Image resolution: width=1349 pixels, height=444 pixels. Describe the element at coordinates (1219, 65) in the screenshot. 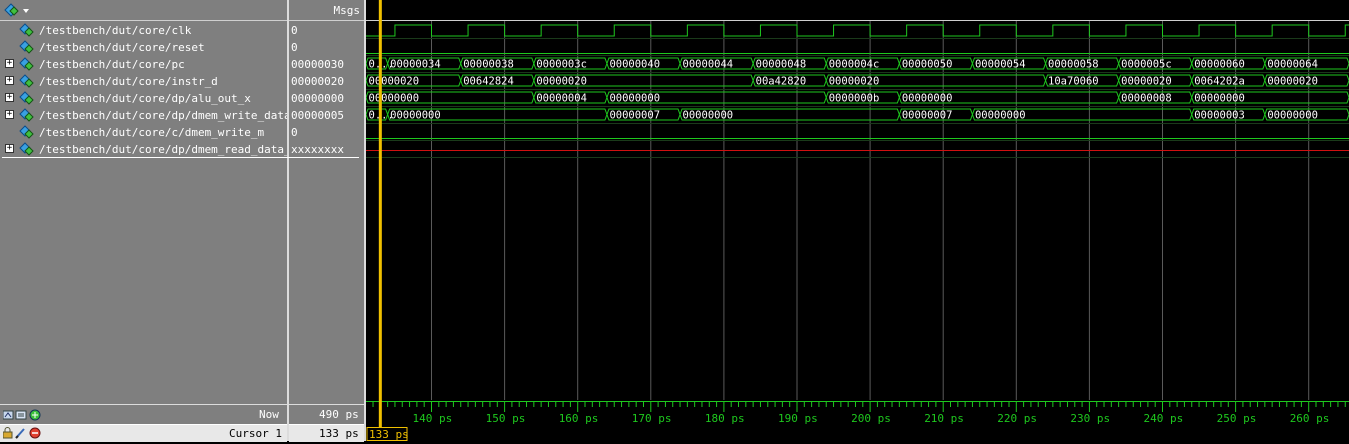

I see `bus-value-label: 00000060` at that location.